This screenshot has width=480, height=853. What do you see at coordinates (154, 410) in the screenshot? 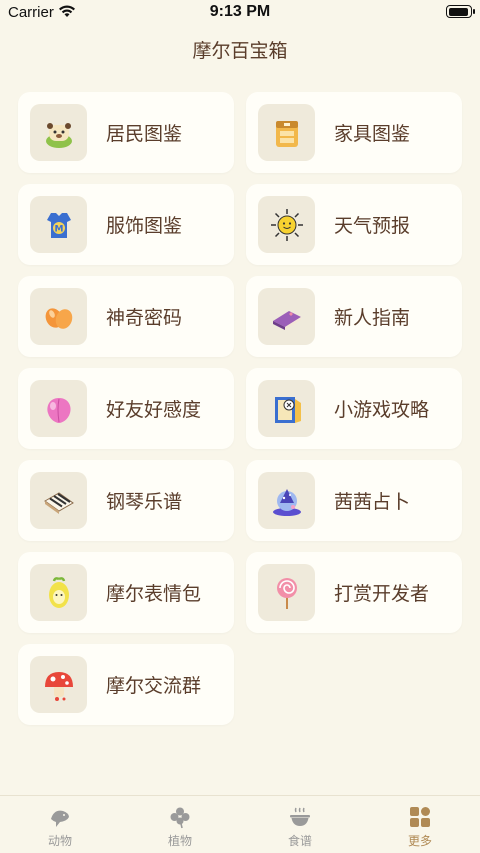
I see `card-label: 好友好感度` at bounding box center [154, 410].